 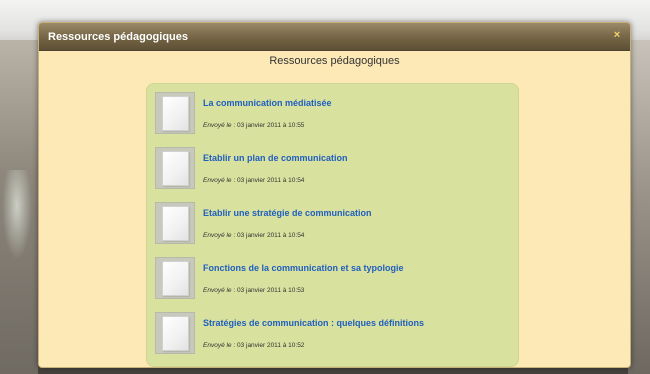 I want to click on background-wall-right, so click(x=639, y=207).